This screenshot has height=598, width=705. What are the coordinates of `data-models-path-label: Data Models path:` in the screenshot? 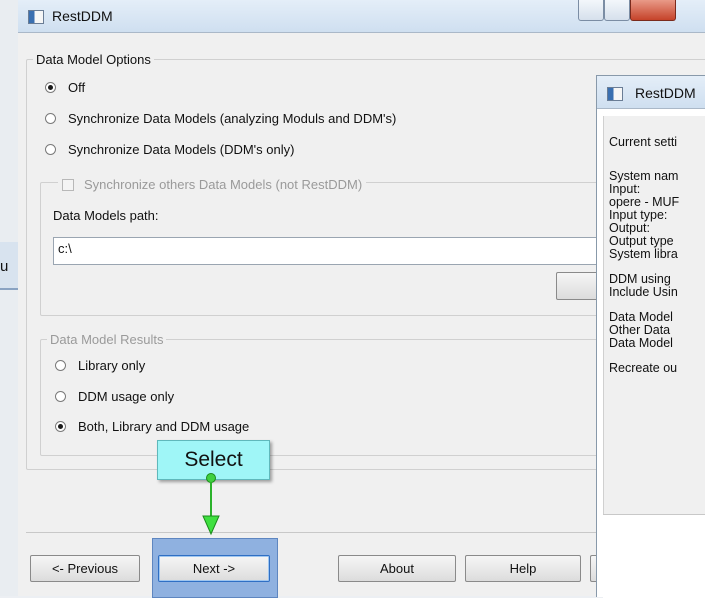 It's located at (106, 215).